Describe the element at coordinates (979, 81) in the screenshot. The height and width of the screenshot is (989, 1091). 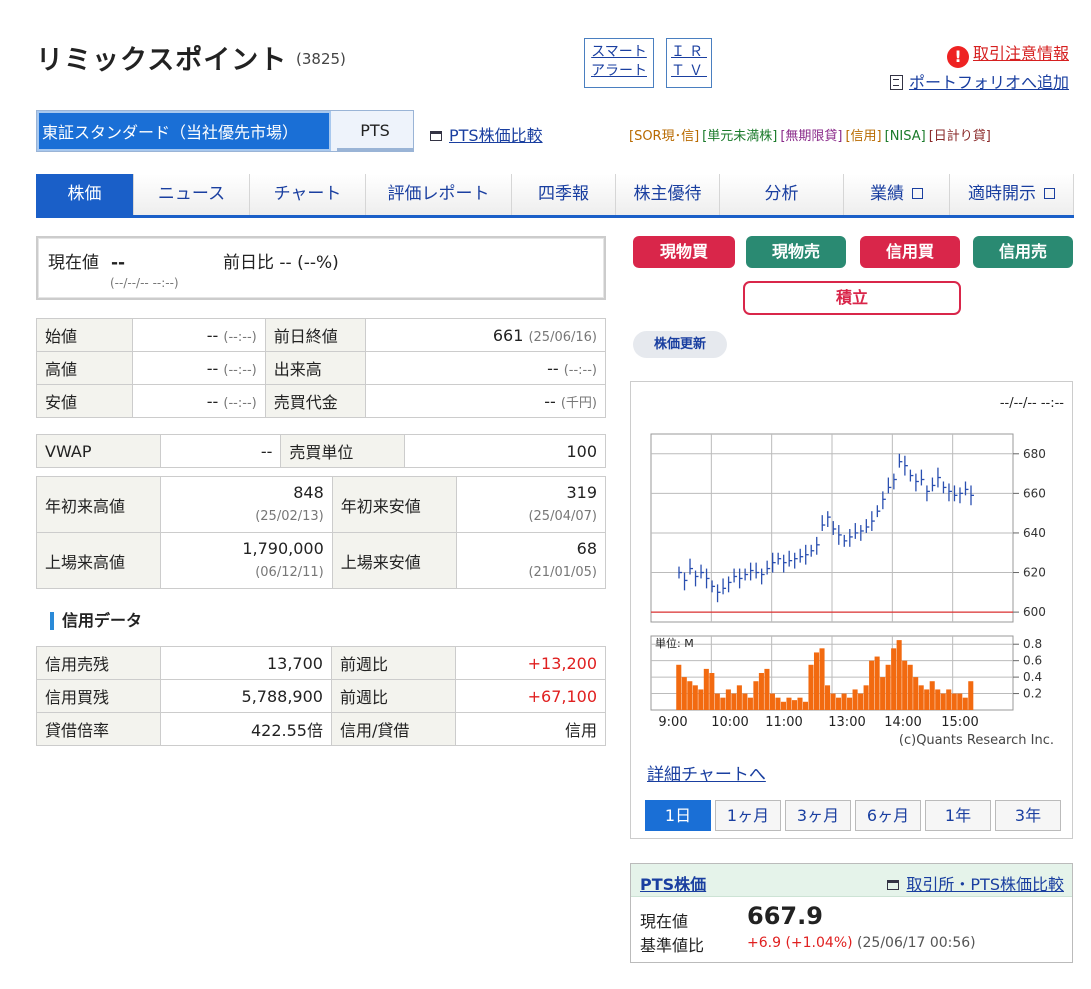
I see `add-portfolio-link: ポートフォリオへ追加` at that location.